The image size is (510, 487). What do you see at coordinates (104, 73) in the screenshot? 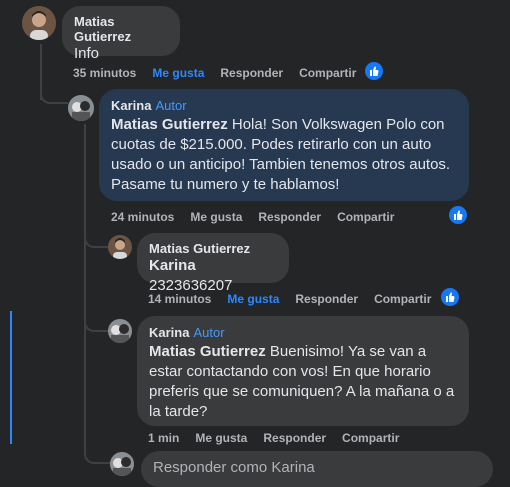
I see `comment-timestamp: 35 minutos` at bounding box center [104, 73].